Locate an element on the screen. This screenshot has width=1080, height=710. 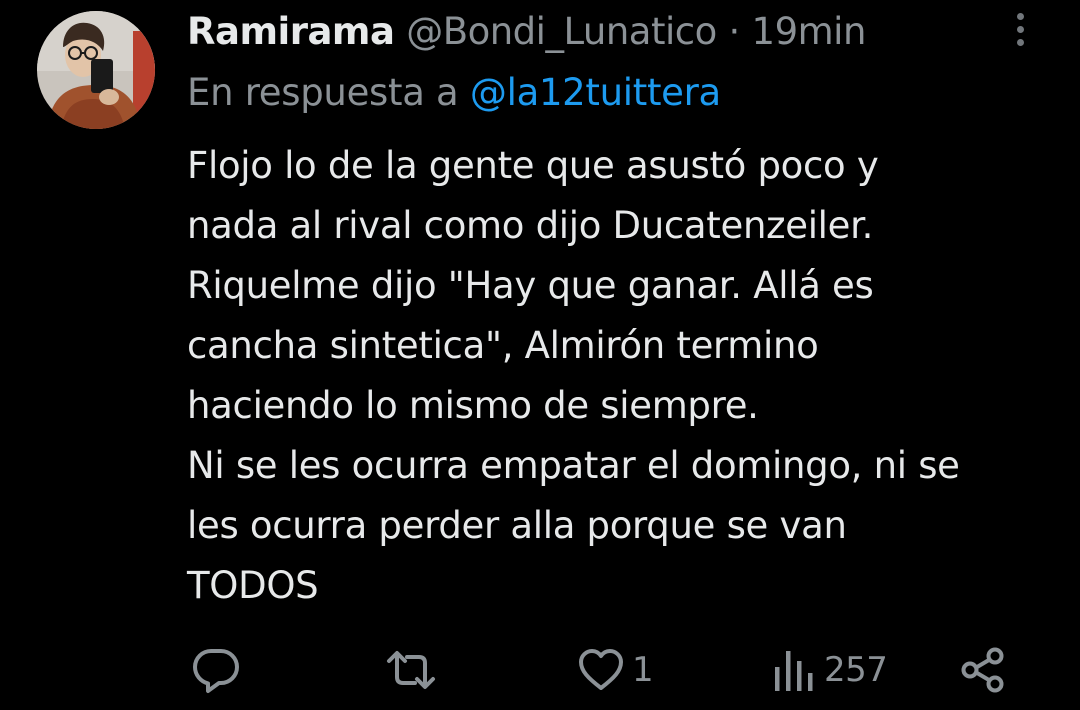
views-button: 257 is located at coordinates (830, 670).